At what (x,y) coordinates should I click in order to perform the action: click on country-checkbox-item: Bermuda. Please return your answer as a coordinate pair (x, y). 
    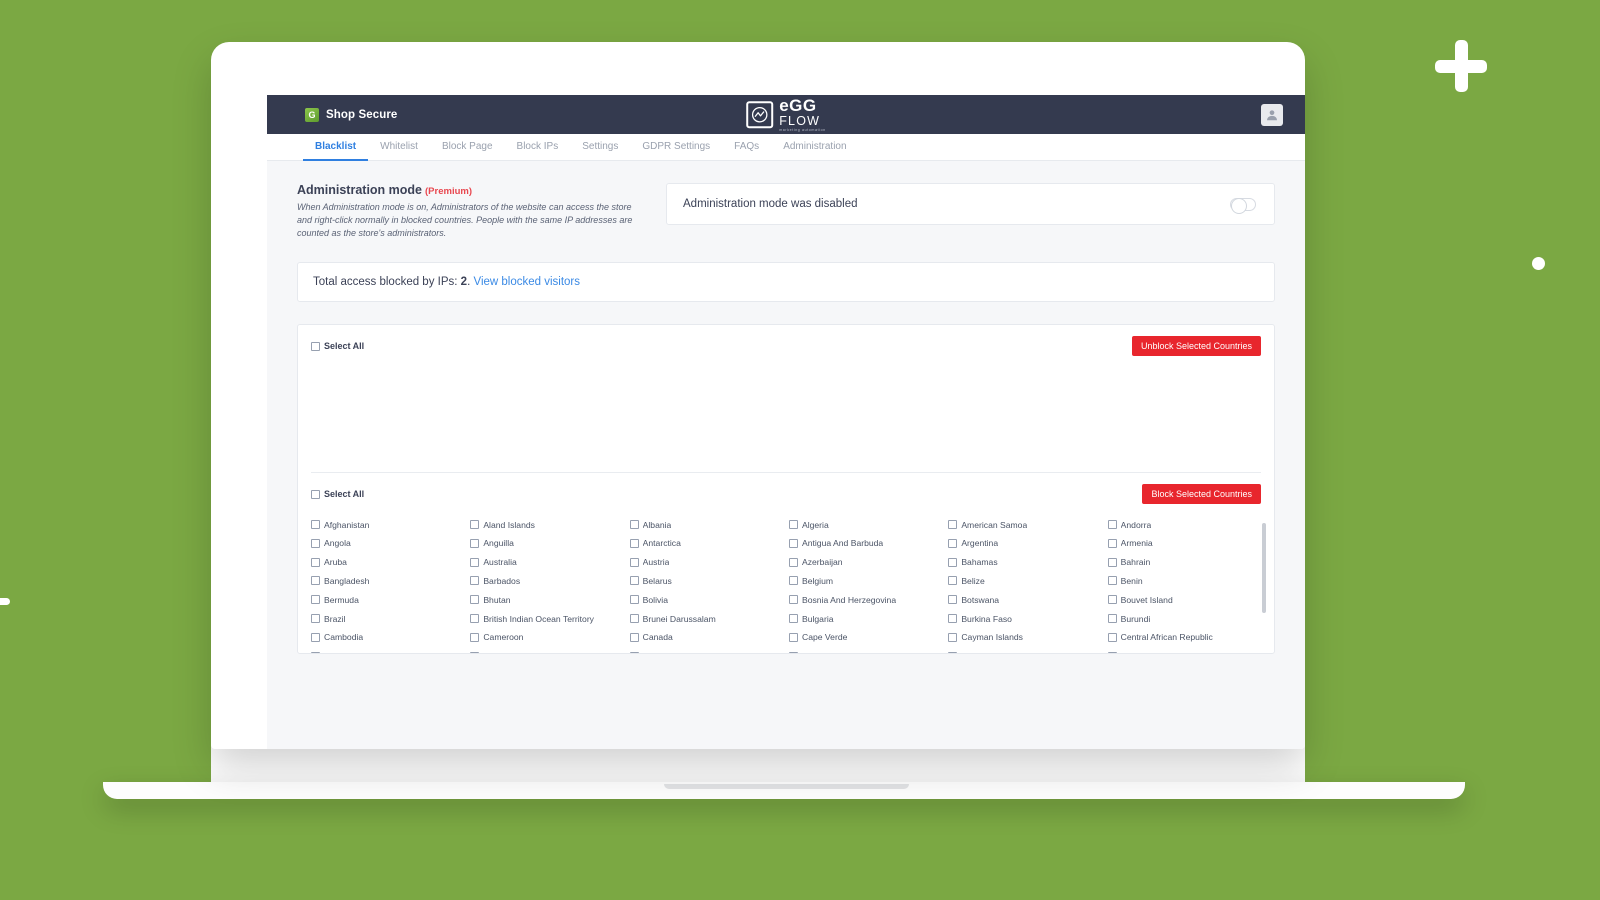
    Looking at the image, I should click on (387, 599).